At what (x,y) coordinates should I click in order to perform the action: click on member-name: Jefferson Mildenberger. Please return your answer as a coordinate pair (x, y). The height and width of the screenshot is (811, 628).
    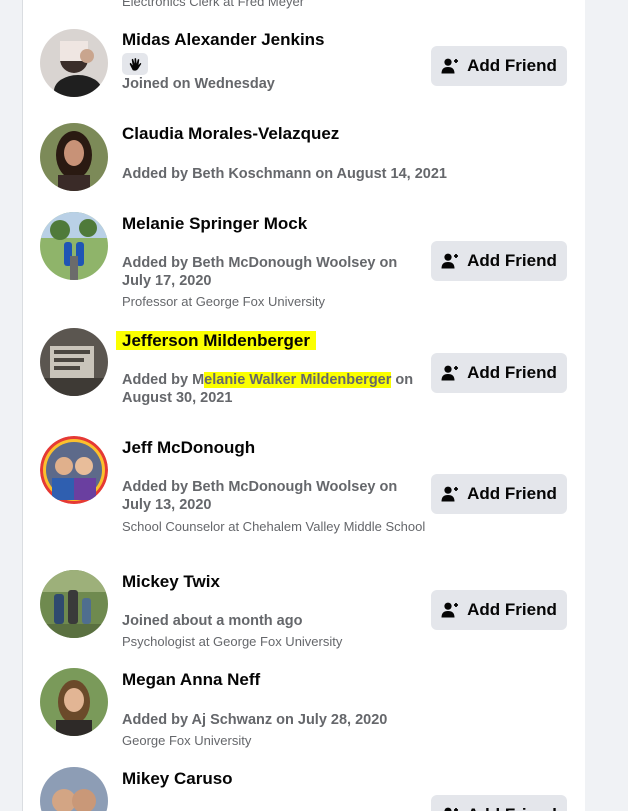
    Looking at the image, I should click on (216, 341).